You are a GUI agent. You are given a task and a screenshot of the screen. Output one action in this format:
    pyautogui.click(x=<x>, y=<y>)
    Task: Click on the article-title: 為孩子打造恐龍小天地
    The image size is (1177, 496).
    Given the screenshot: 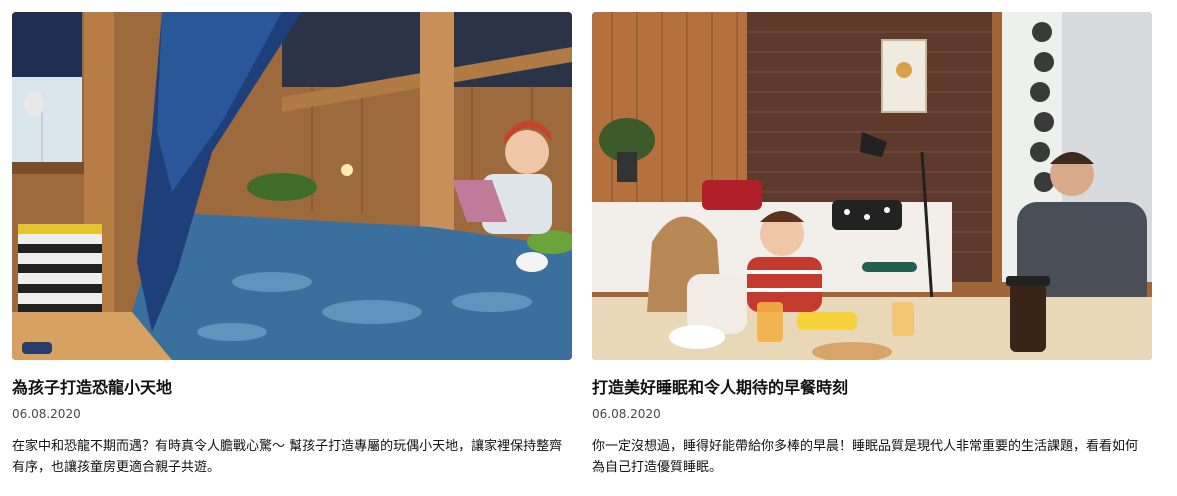 What is the action you would take?
    pyautogui.click(x=292, y=388)
    